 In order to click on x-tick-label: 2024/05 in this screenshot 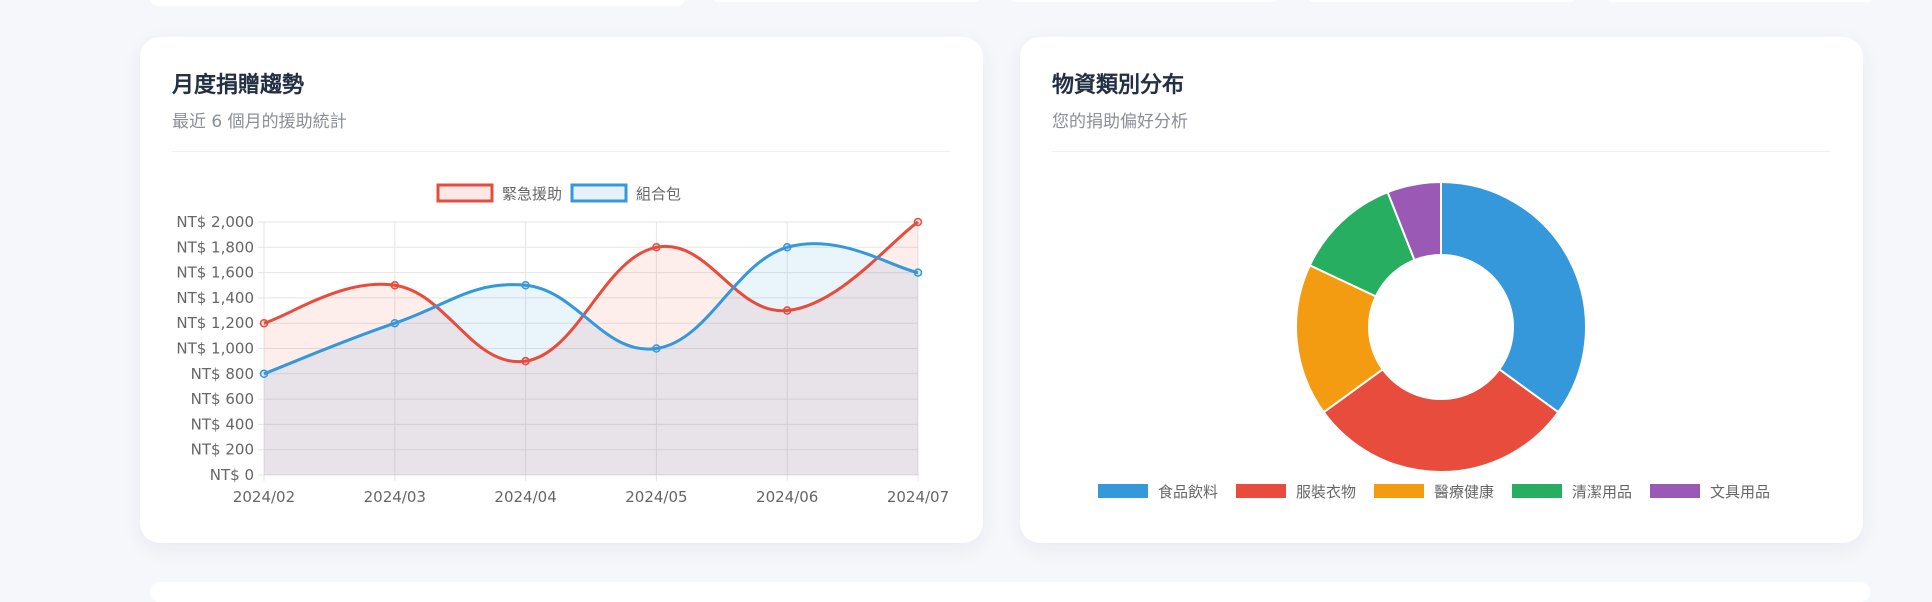, I will do `click(656, 497)`.